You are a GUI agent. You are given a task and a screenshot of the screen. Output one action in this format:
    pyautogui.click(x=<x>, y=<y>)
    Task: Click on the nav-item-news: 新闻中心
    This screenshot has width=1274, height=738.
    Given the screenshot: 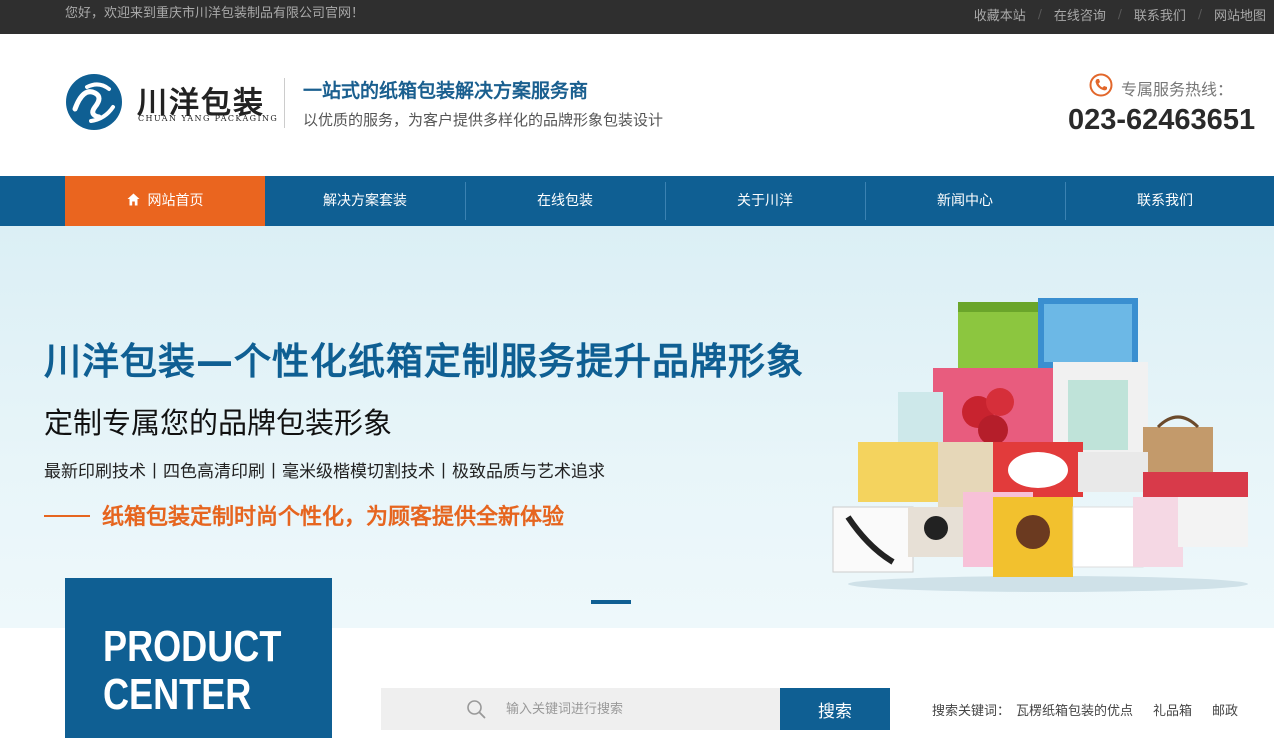 What is the action you would take?
    pyautogui.click(x=965, y=201)
    